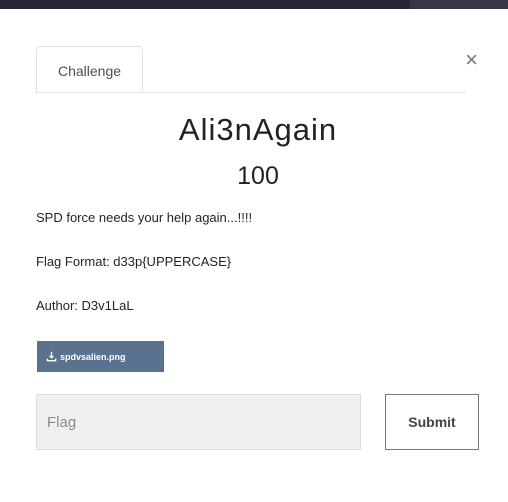 The height and width of the screenshot is (502, 508). What do you see at coordinates (85, 305) in the screenshot?
I see `author-text: Author: D3v1LaL` at bounding box center [85, 305].